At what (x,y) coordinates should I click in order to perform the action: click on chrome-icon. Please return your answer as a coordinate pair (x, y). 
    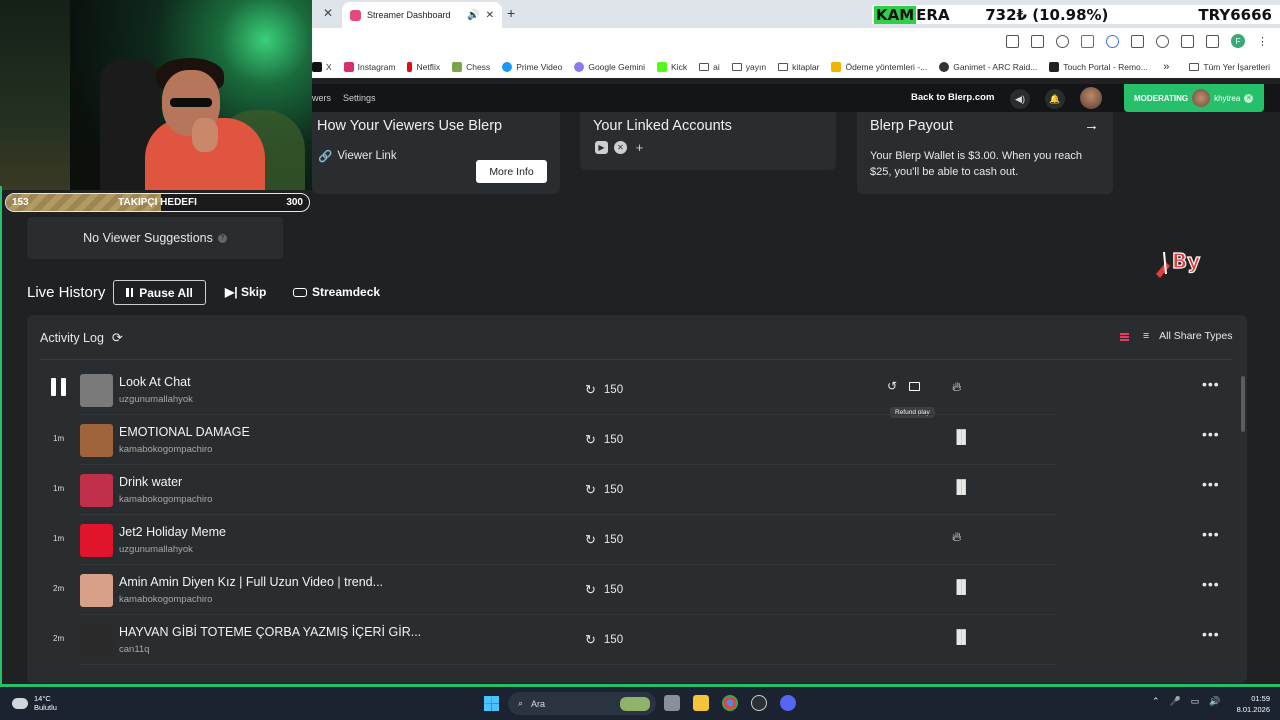
    Looking at the image, I should click on (730, 703).